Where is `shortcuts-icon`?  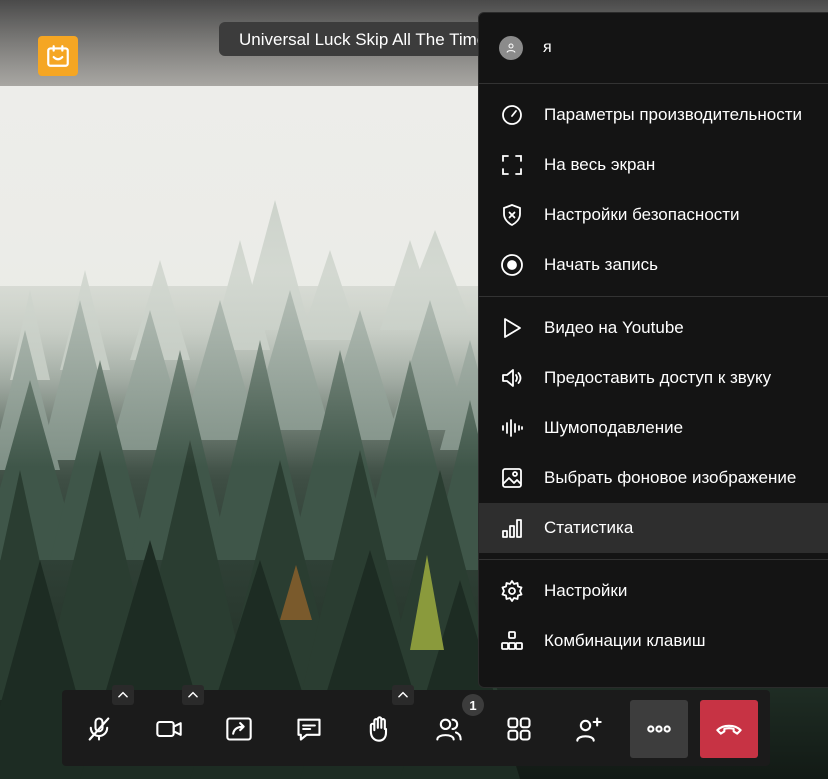
shortcuts-icon is located at coordinates (511, 640).